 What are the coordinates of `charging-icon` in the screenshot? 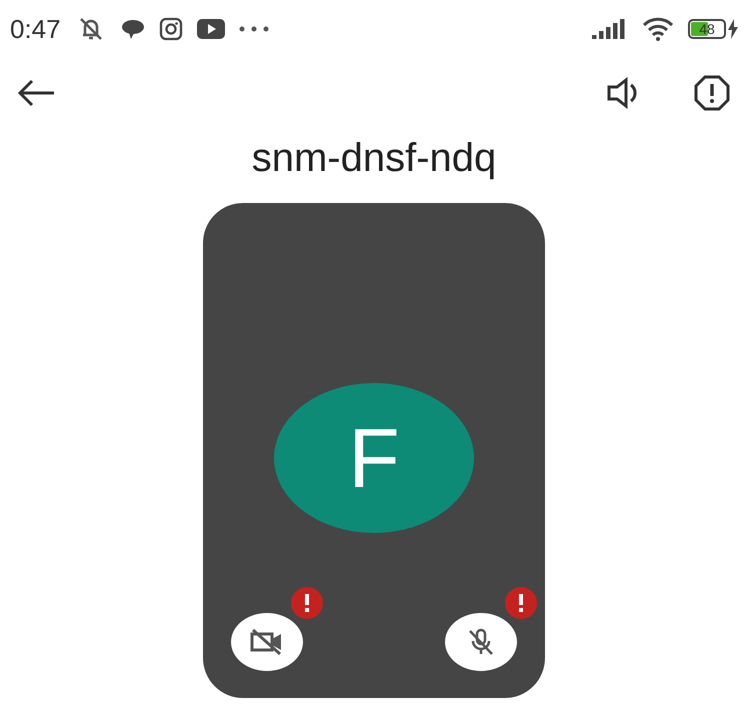 It's located at (733, 29).